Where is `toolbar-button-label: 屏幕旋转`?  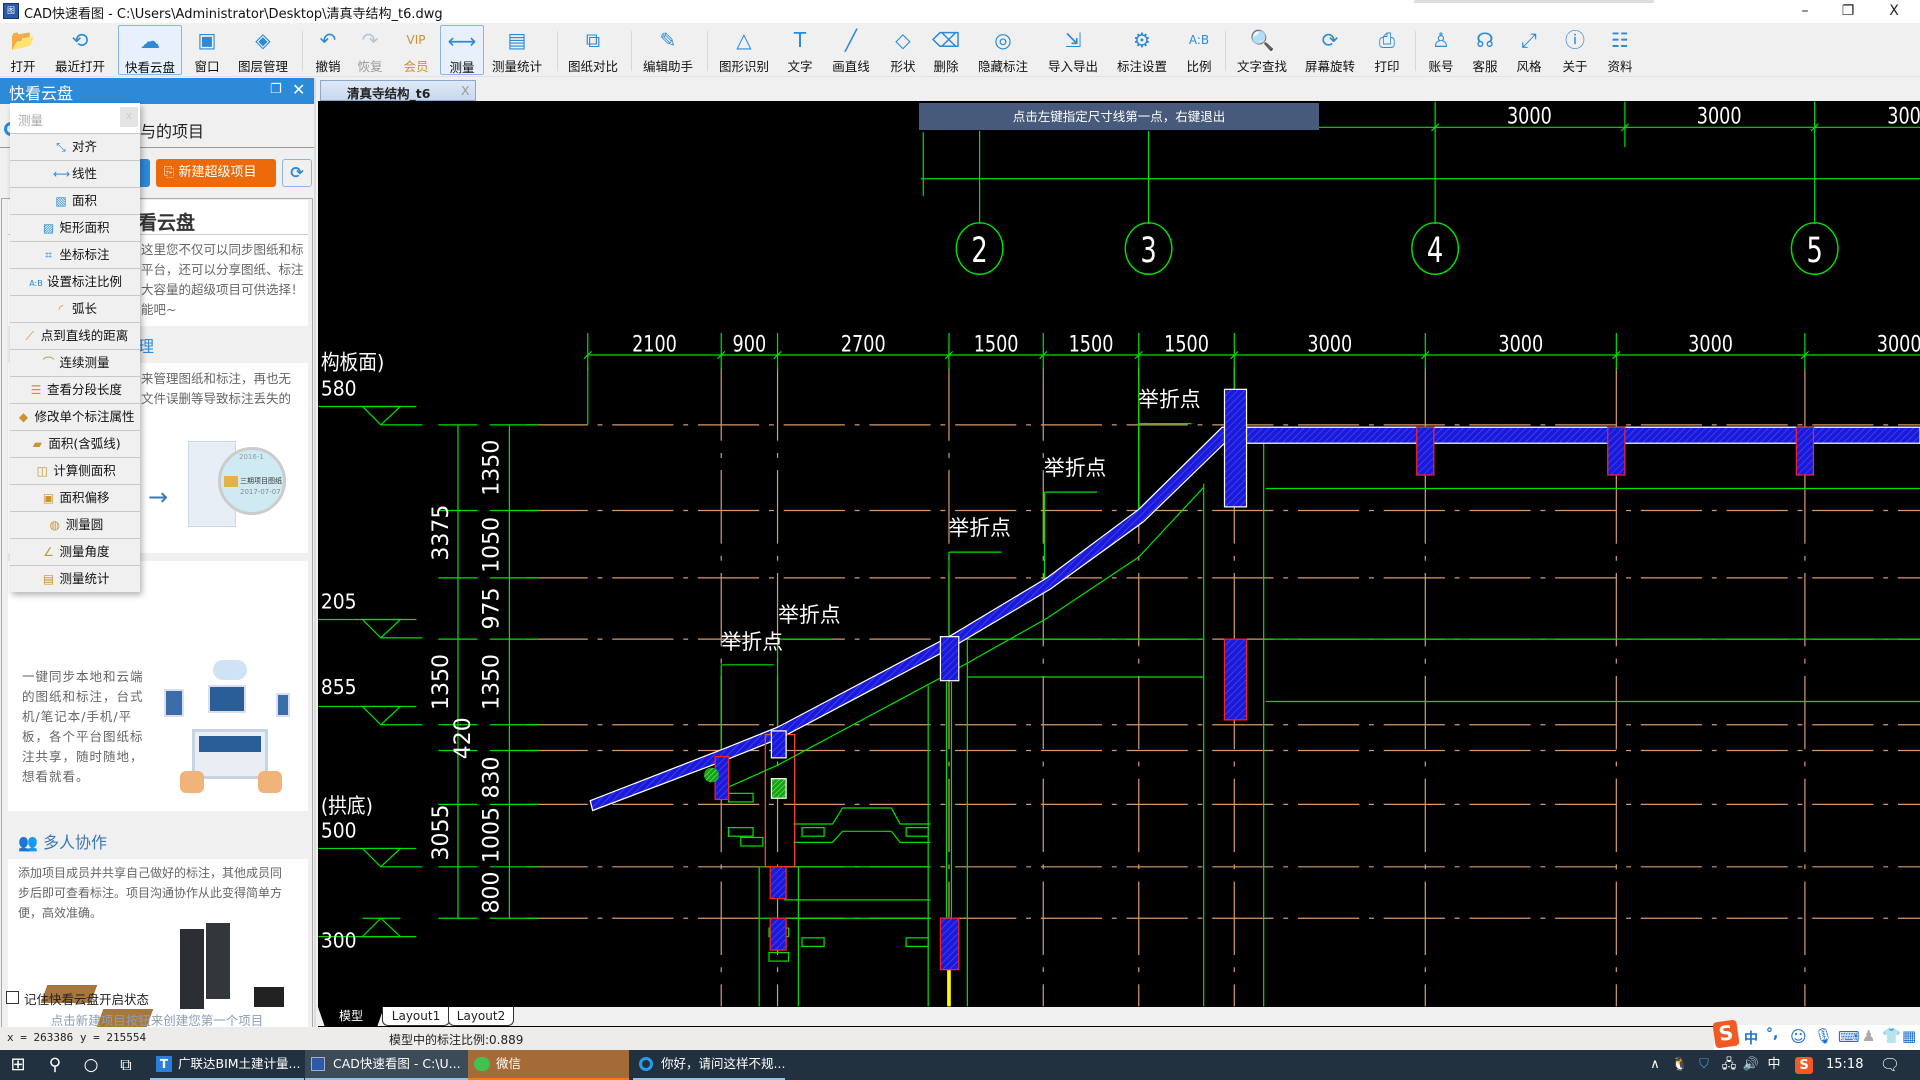 toolbar-button-label: 屏幕旋转 is located at coordinates (1329, 66).